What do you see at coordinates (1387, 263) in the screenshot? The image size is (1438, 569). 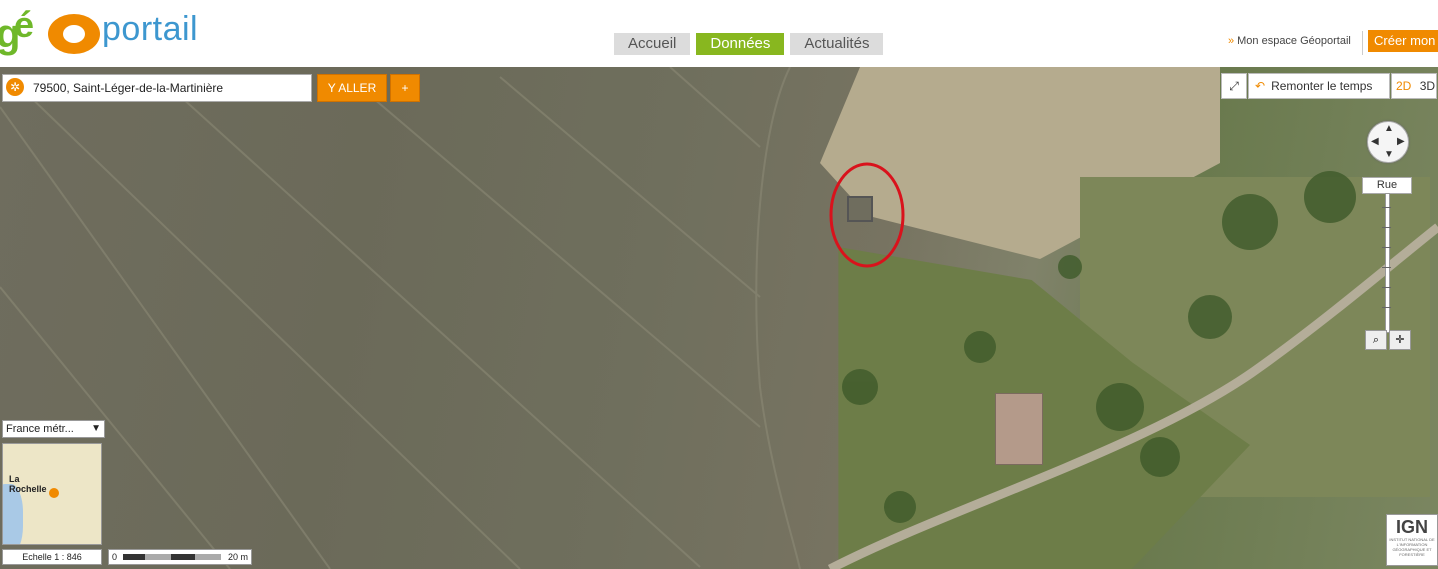 I see `zoom-slider` at bounding box center [1387, 263].